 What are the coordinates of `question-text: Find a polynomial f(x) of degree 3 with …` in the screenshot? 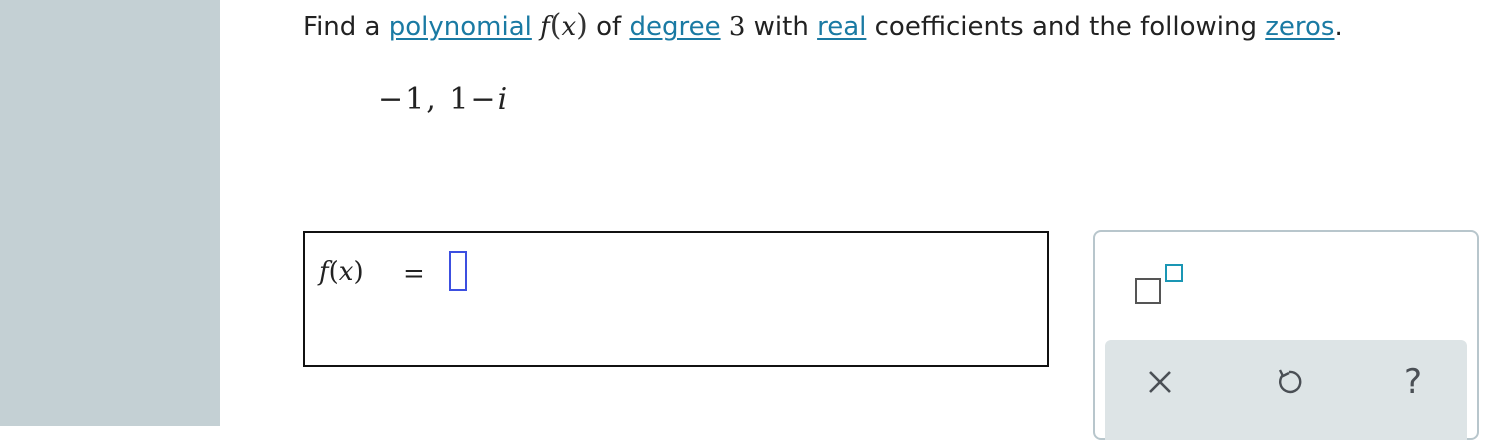 It's located at (823, 26).